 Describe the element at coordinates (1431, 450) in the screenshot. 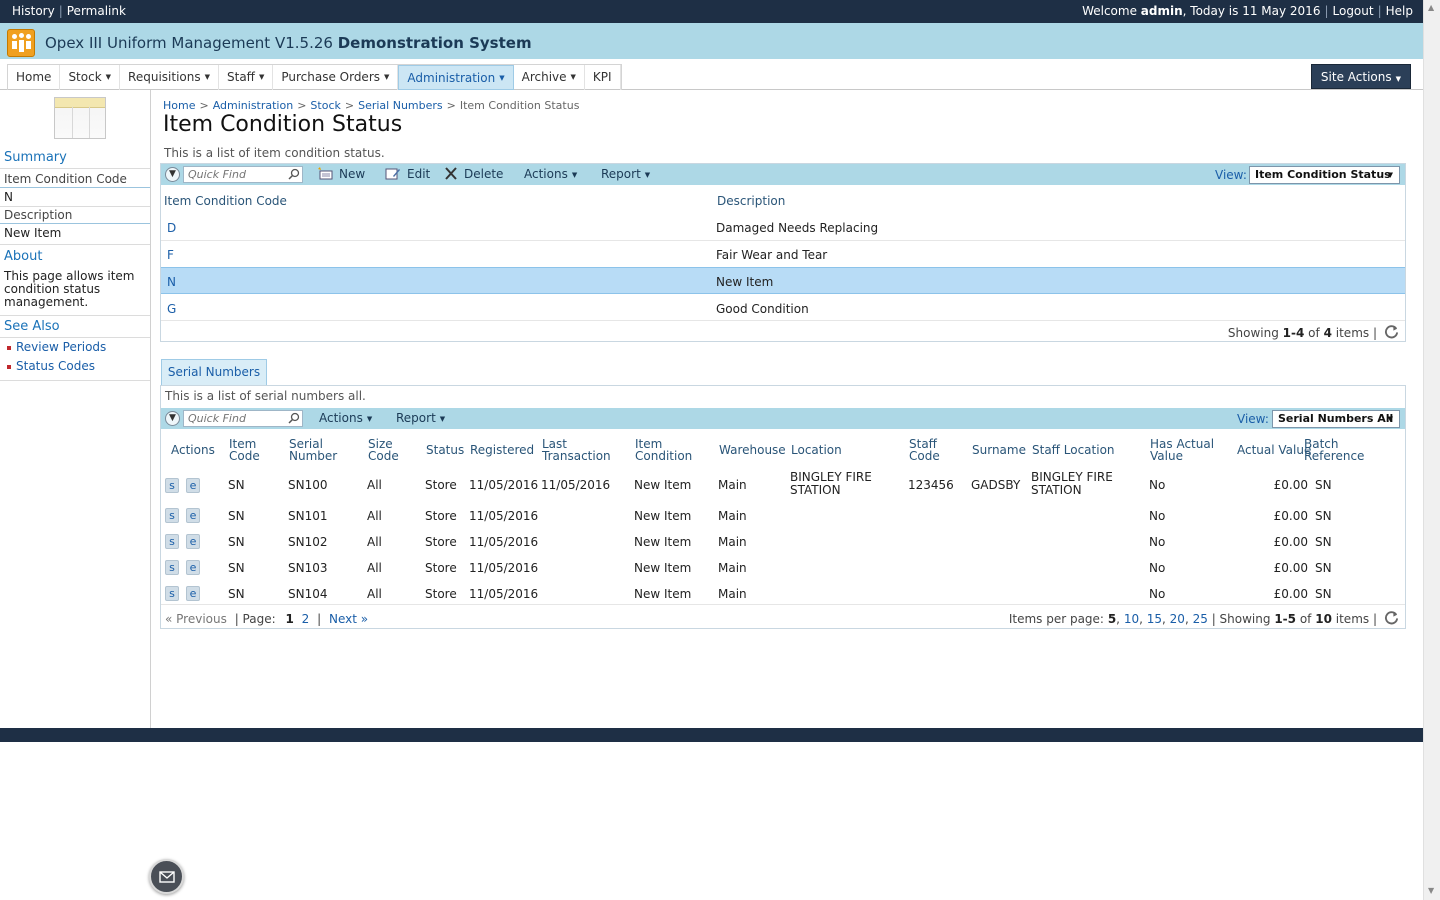

I see `vertical-scrollbar: ▲ ▼` at that location.